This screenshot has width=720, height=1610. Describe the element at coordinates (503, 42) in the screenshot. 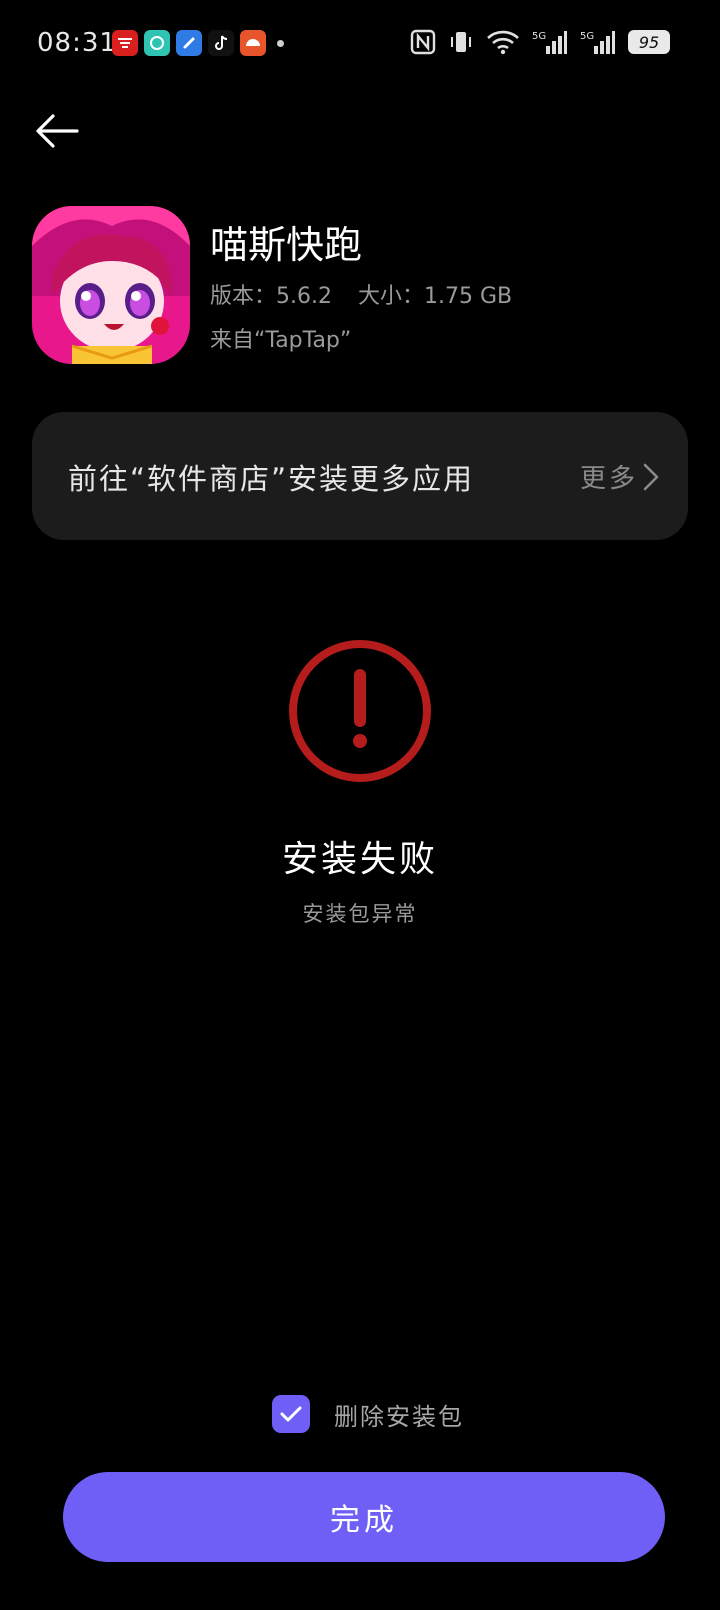

I see `wifi-icon` at that location.